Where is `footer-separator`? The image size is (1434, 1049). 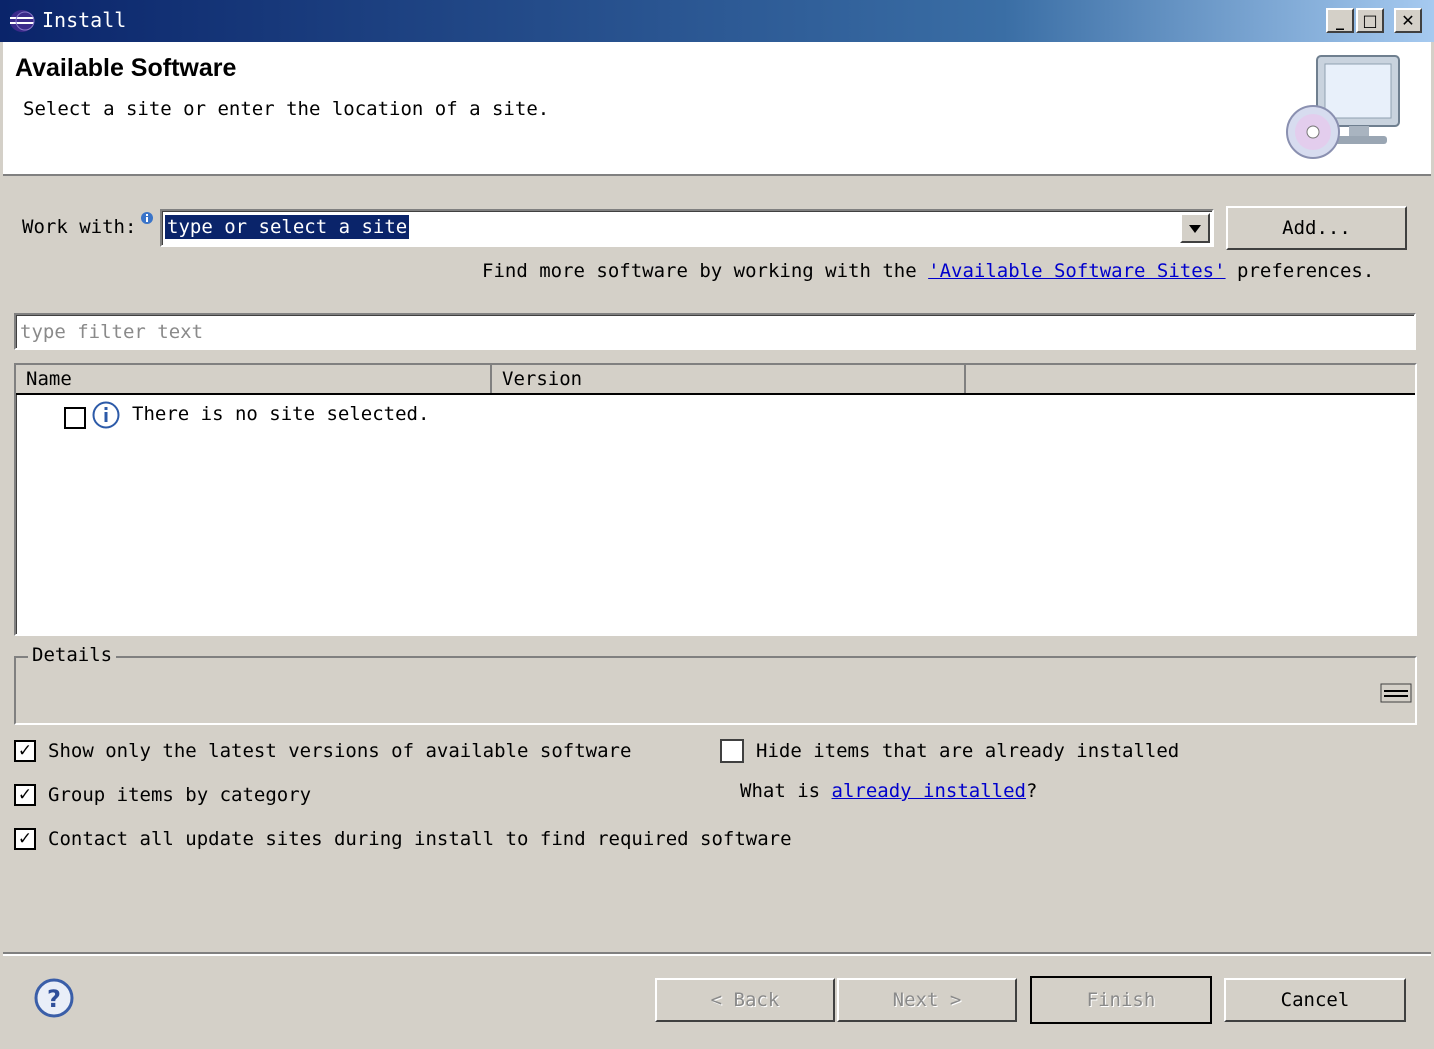
footer-separator is located at coordinates (717, 954).